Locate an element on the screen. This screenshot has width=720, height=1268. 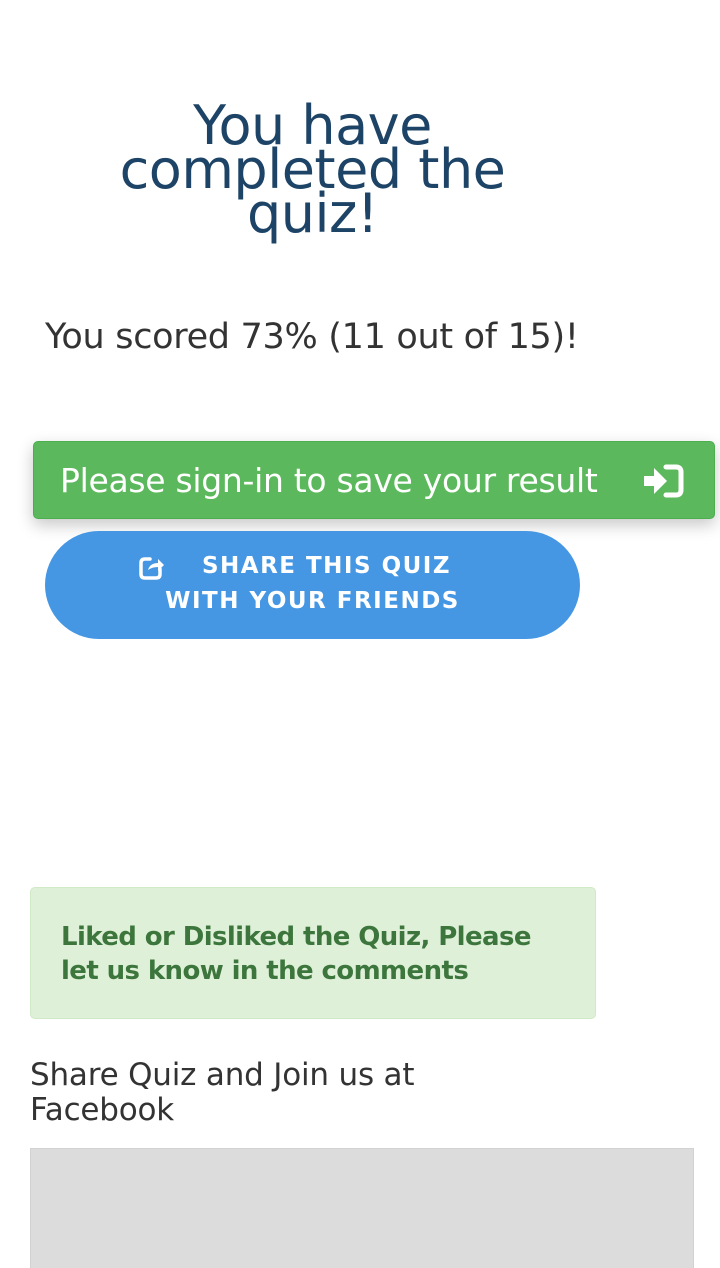
score-text: You scored 73% (11 out of 15)! is located at coordinates (312, 337).